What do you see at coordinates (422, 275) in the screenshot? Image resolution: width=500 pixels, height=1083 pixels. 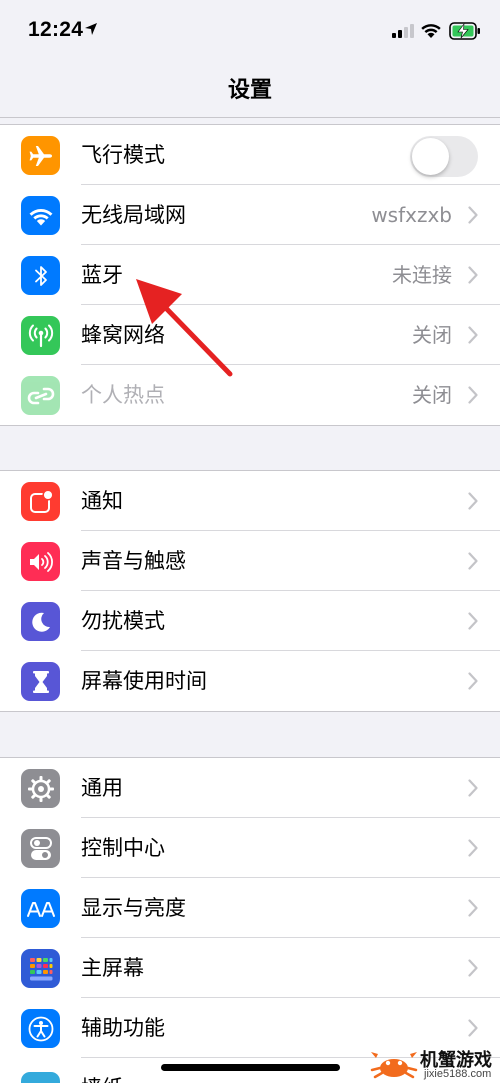 I see `bluetooth-status: 未连接` at bounding box center [422, 275].